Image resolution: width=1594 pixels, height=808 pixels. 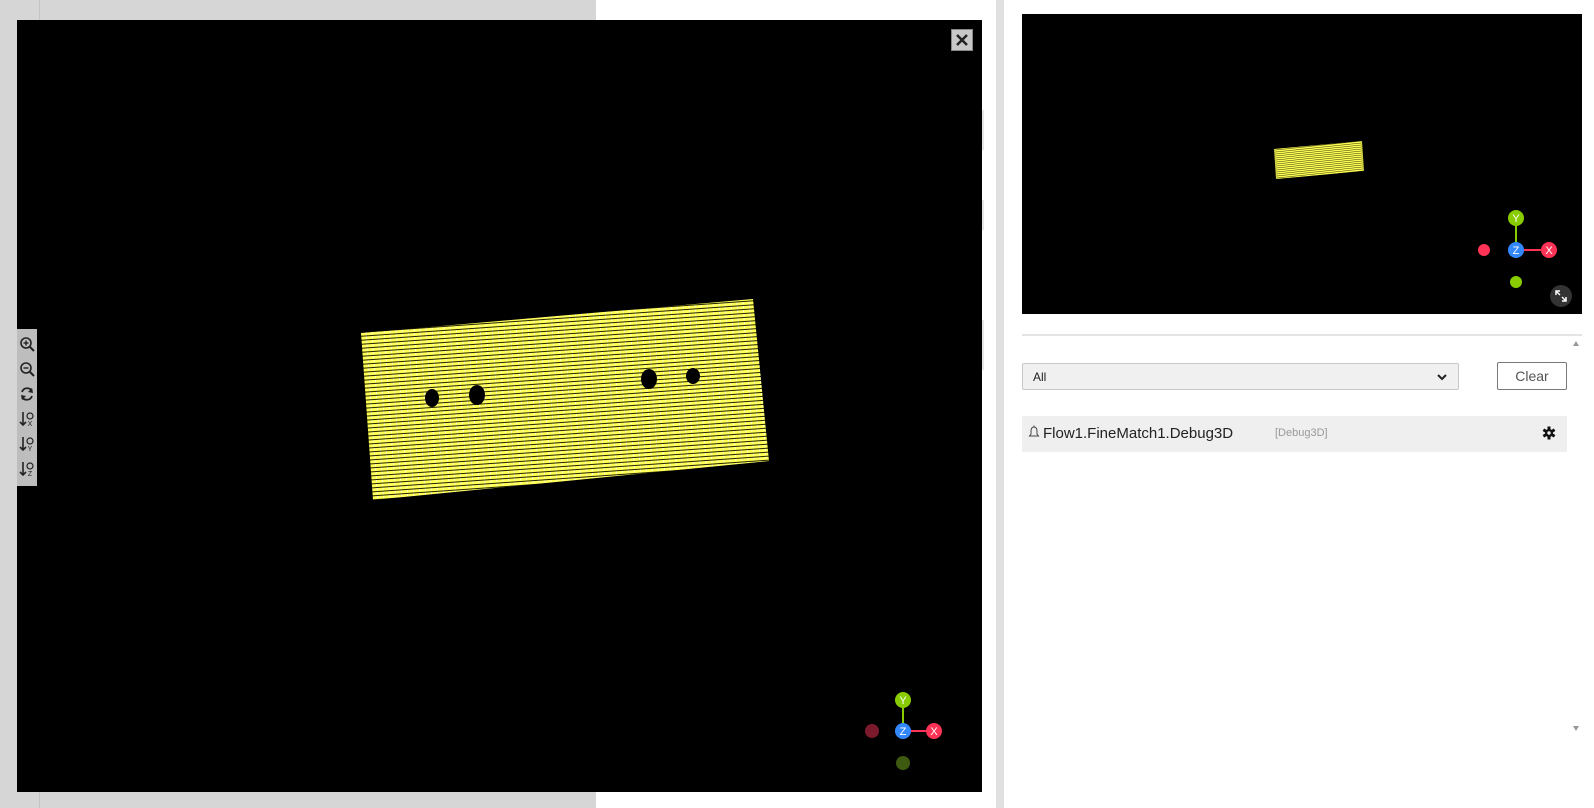 I want to click on sort-x-icon: X, so click(x=26, y=419).